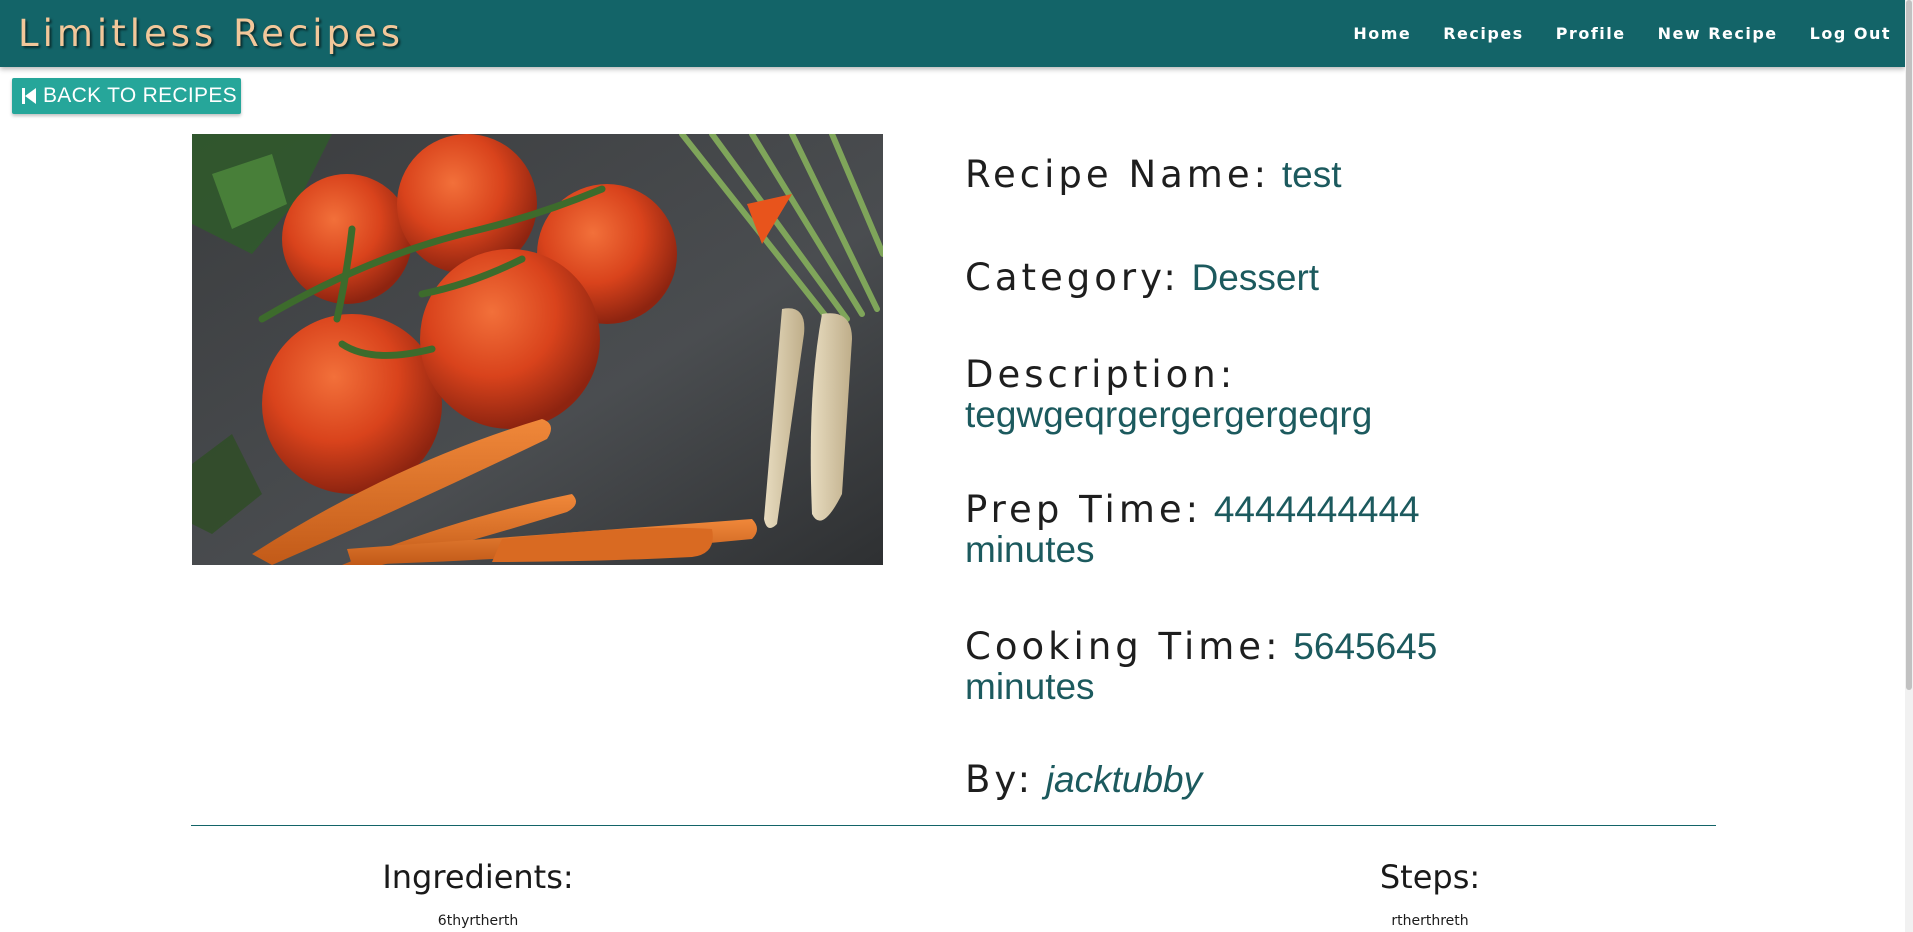 This screenshot has height=932, width=1913. I want to click on recipe-name-field: Recipe Name: test, so click(1153, 175).